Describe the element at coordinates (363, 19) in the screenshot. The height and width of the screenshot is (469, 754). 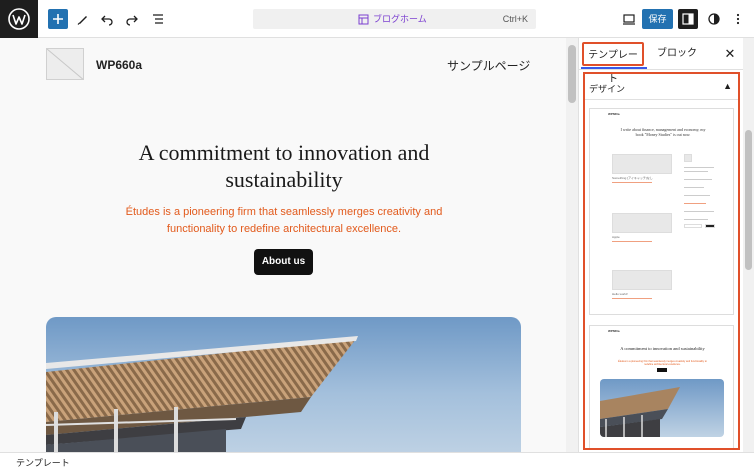
I see `layout-icon` at that location.